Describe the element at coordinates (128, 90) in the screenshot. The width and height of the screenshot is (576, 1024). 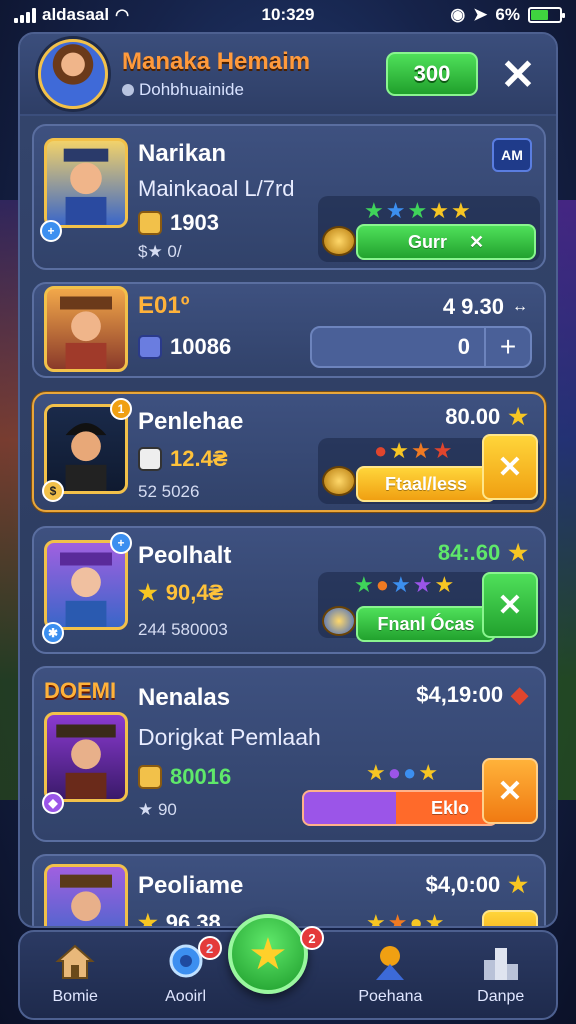
I see `status-dot-icon` at that location.